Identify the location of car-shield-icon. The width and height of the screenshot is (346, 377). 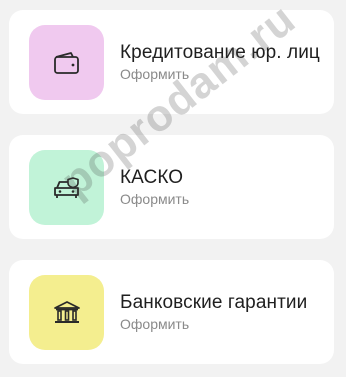
(66, 187).